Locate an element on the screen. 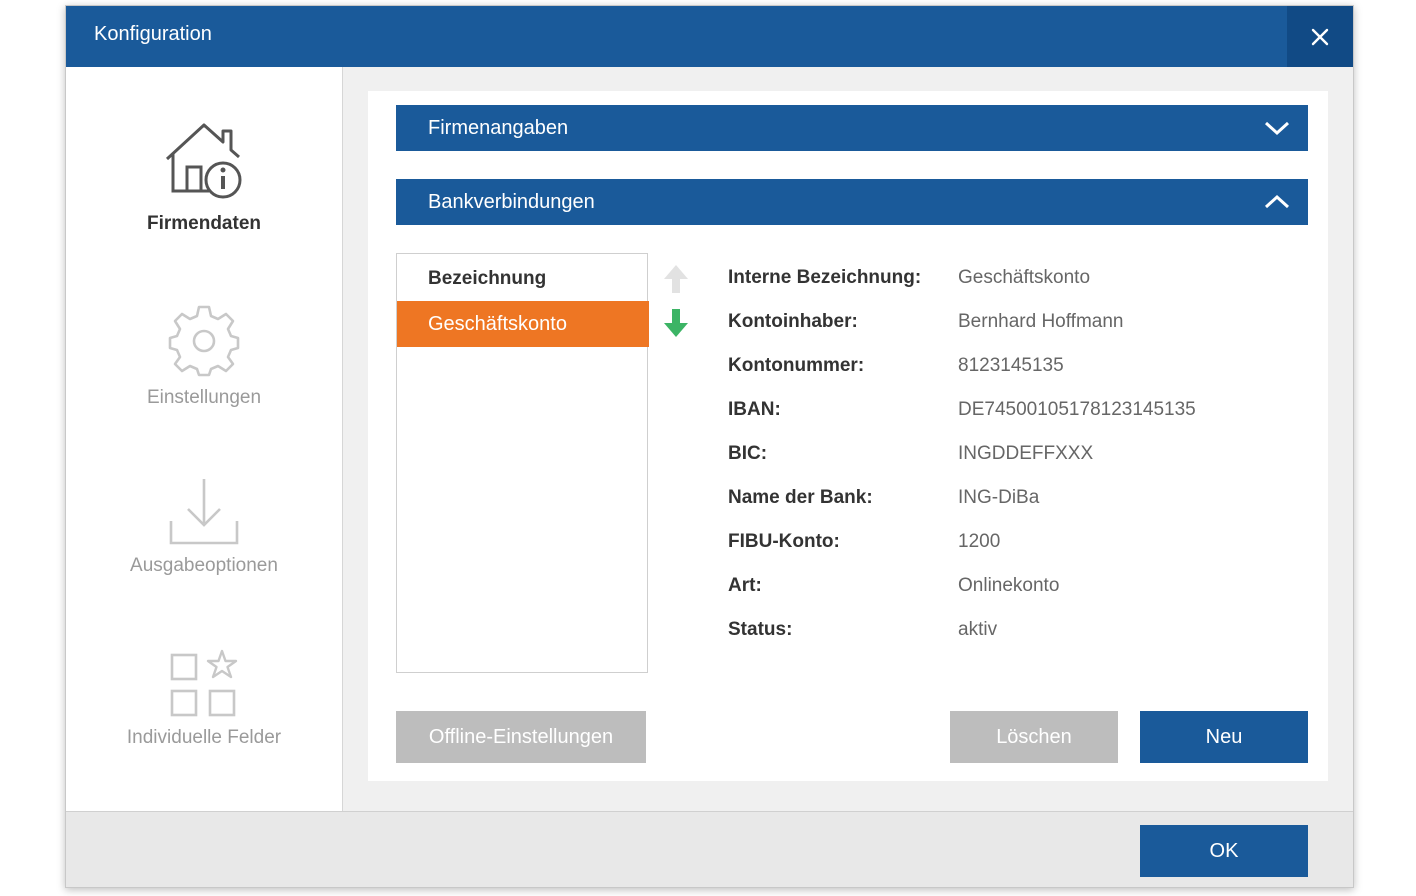 The image size is (1416, 896). download-icon is located at coordinates (204, 512).